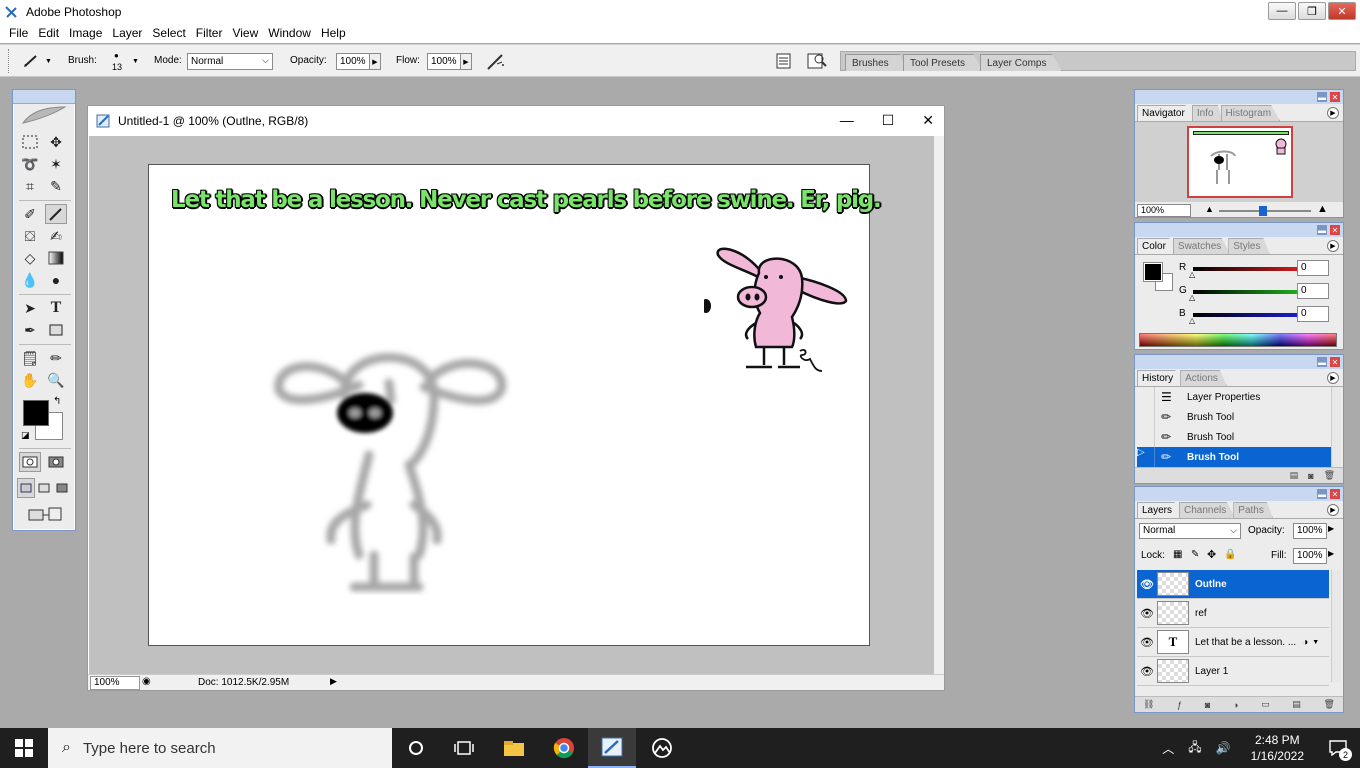 The image size is (1360, 768). I want to click on jump-to-imageready-icon, so click(45, 514).